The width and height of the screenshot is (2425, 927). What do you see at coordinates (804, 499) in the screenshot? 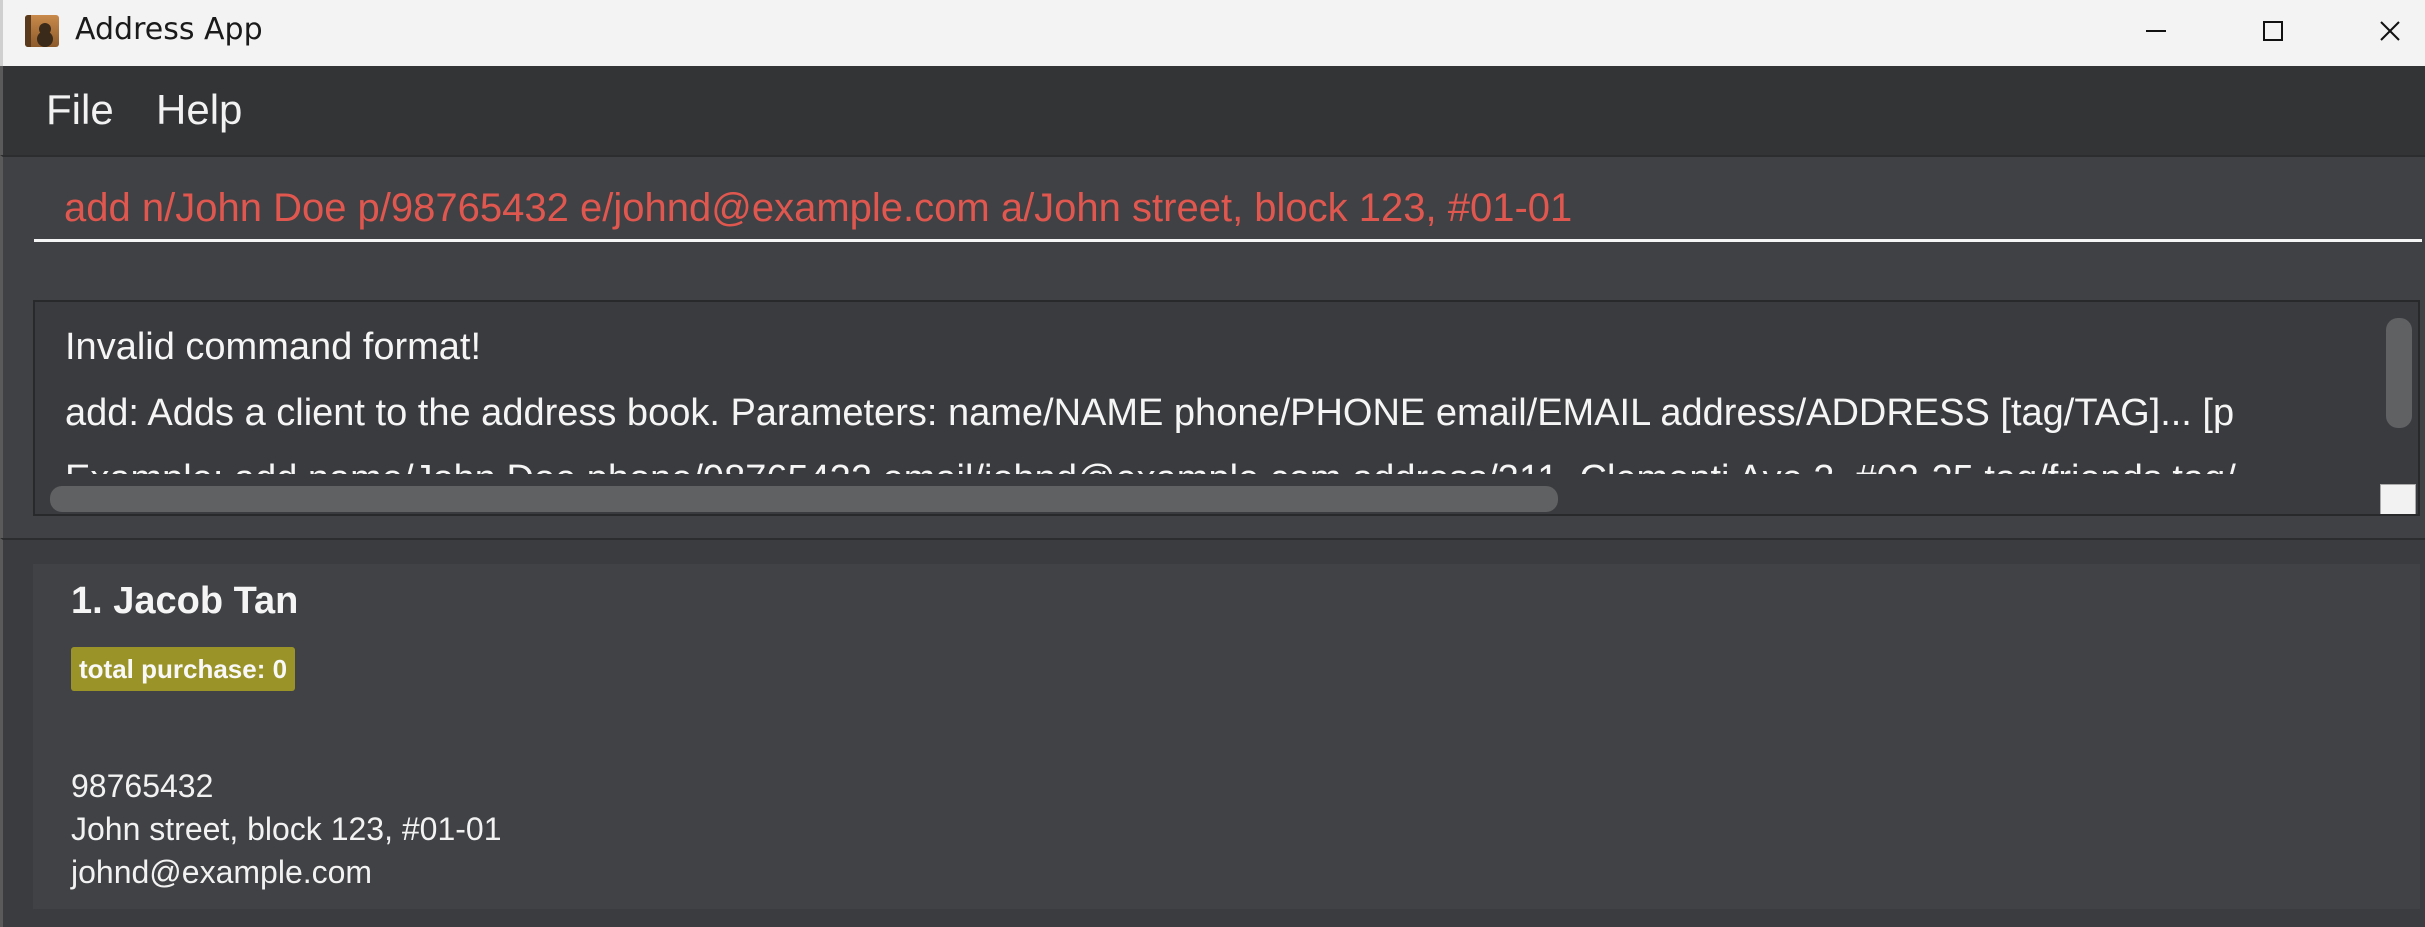
I see `horizontal-scroll-thumb` at bounding box center [804, 499].